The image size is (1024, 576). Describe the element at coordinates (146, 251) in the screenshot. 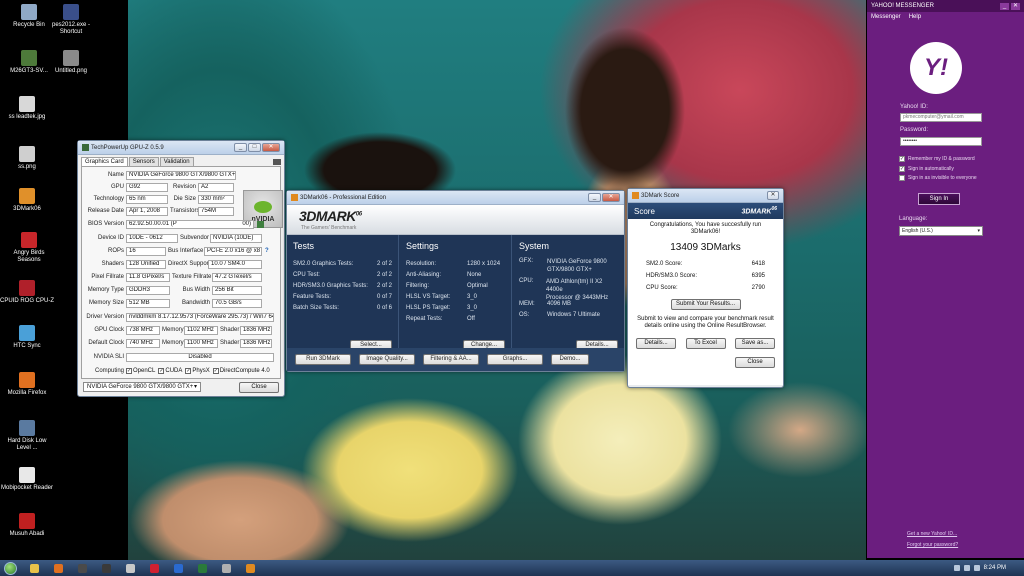

I see `rops-field: 16` at that location.